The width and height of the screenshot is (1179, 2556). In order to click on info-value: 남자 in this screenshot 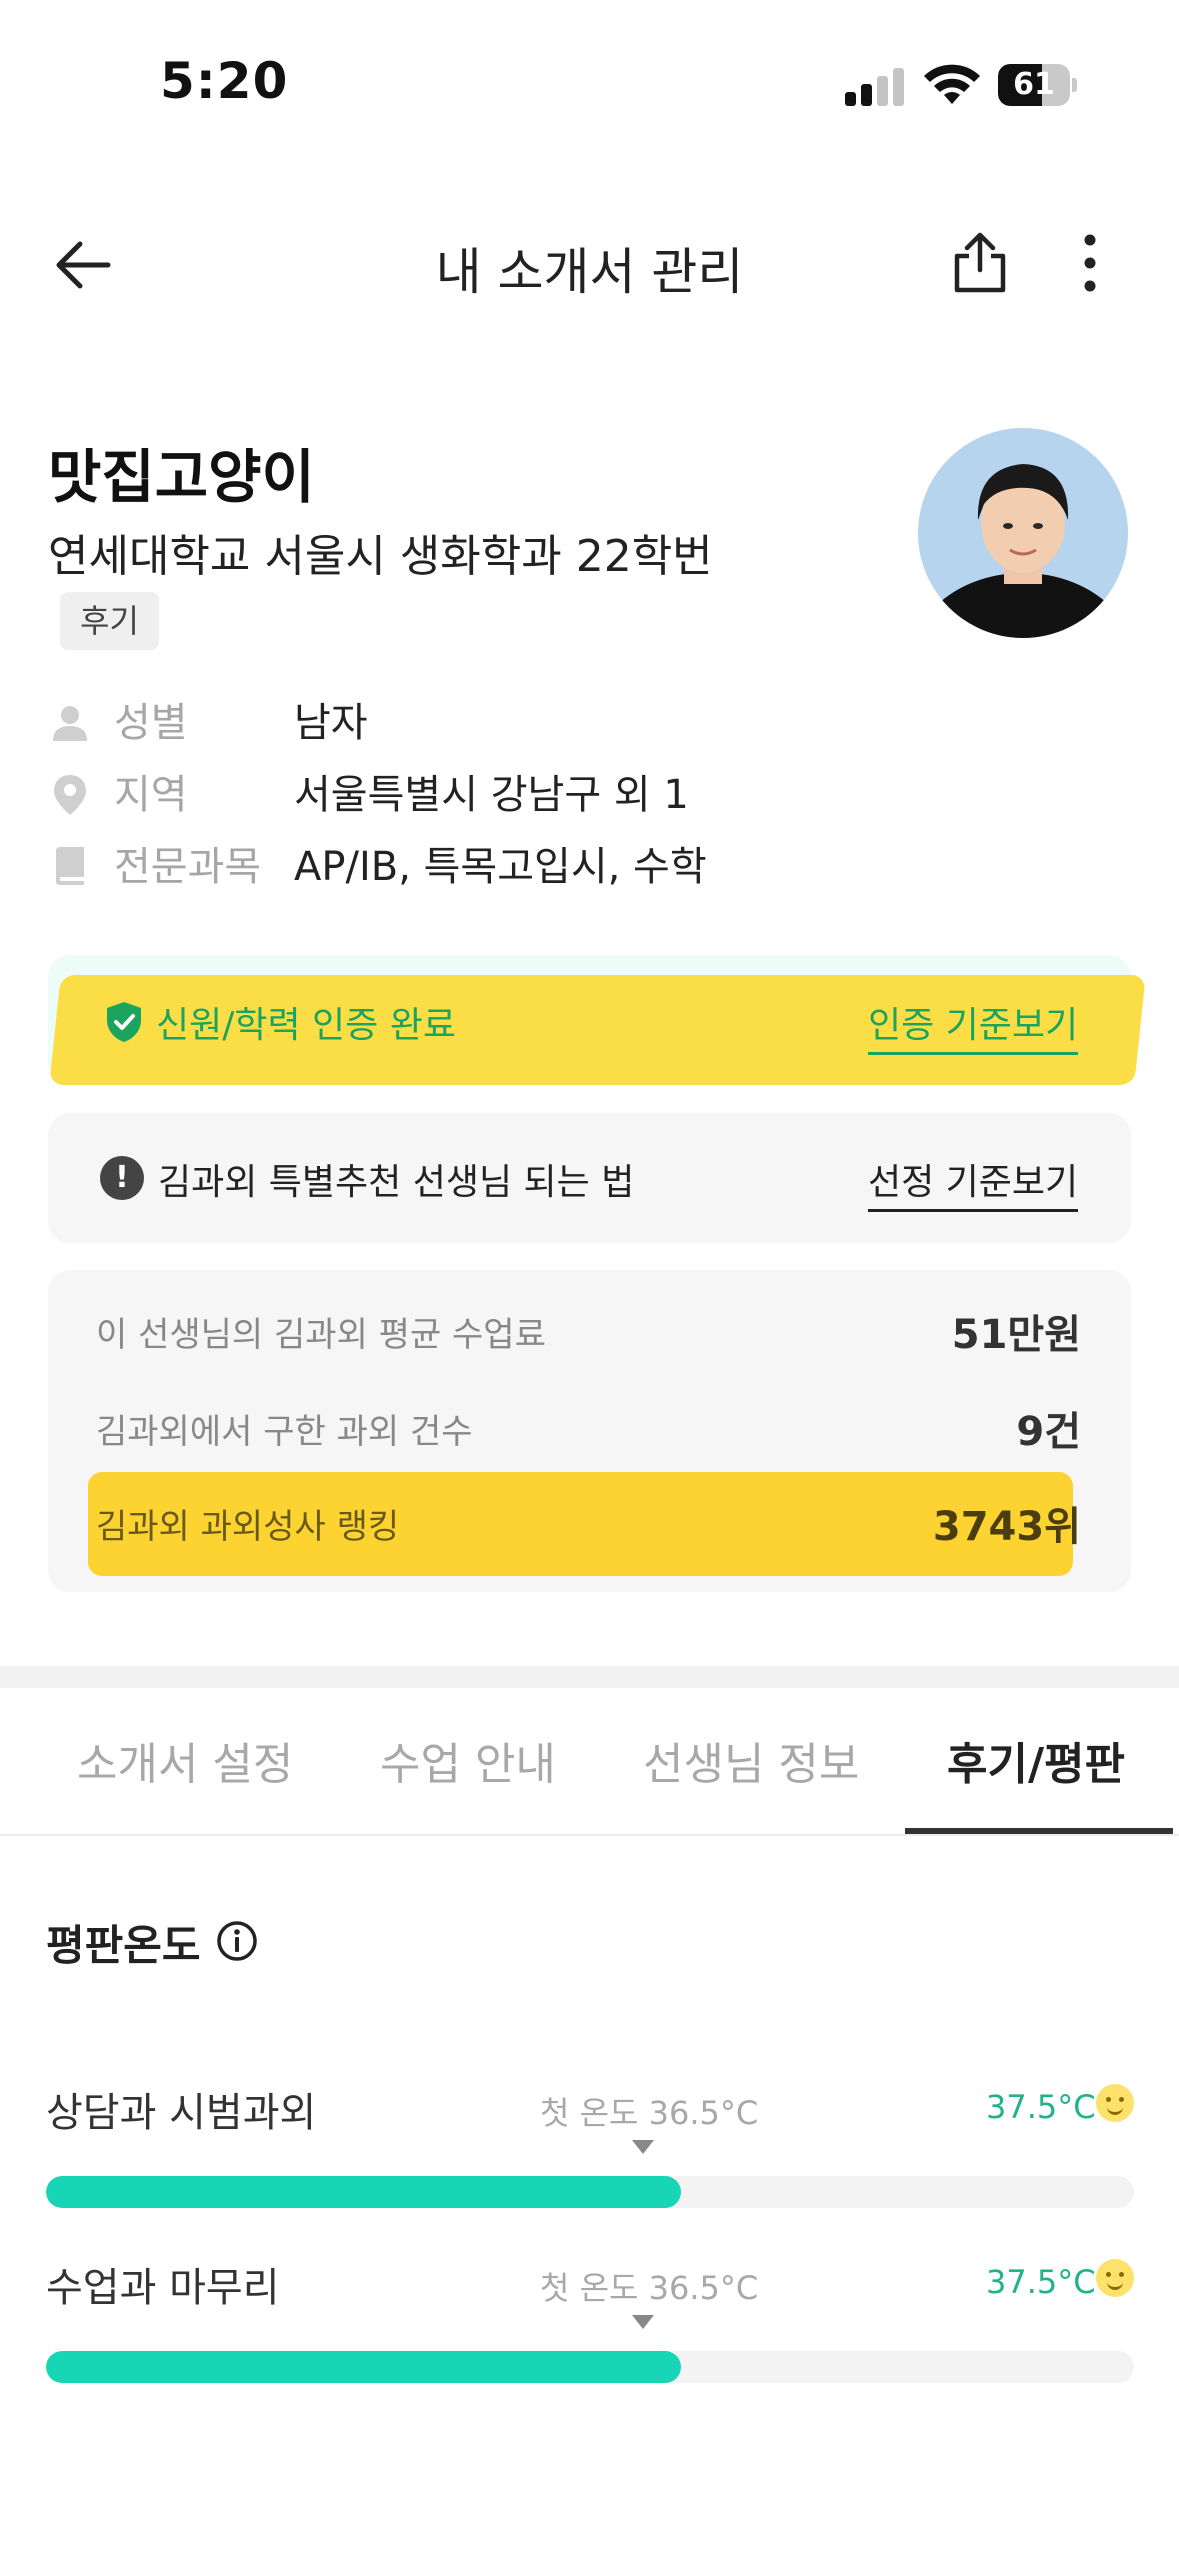, I will do `click(331, 723)`.